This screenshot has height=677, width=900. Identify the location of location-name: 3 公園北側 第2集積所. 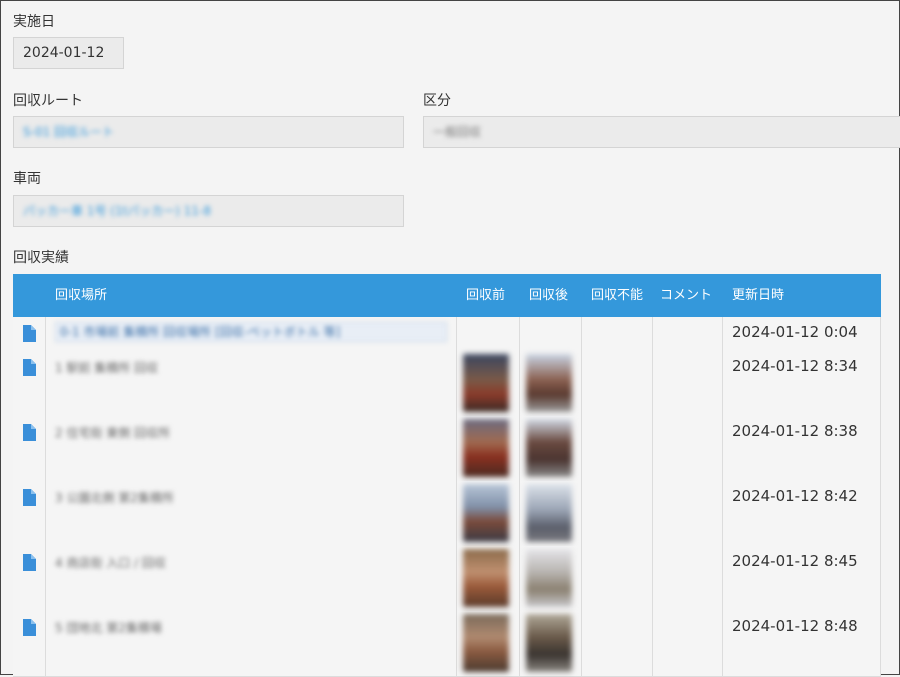
(114, 497).